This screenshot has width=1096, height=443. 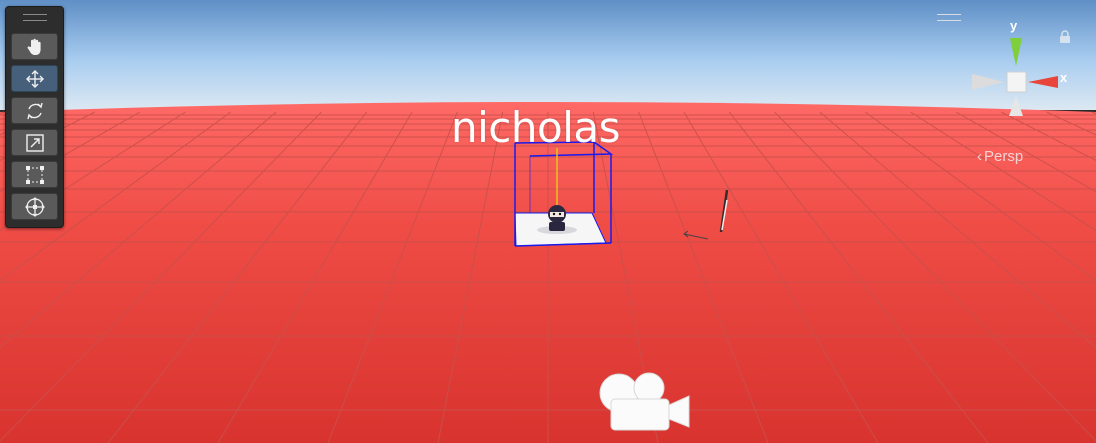 I want to click on move-icon, so click(x=34, y=78).